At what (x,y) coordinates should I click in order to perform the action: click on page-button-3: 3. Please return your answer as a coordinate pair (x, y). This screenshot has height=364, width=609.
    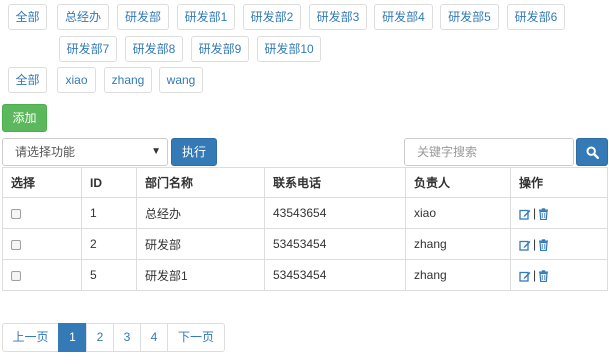
    Looking at the image, I should click on (127, 337).